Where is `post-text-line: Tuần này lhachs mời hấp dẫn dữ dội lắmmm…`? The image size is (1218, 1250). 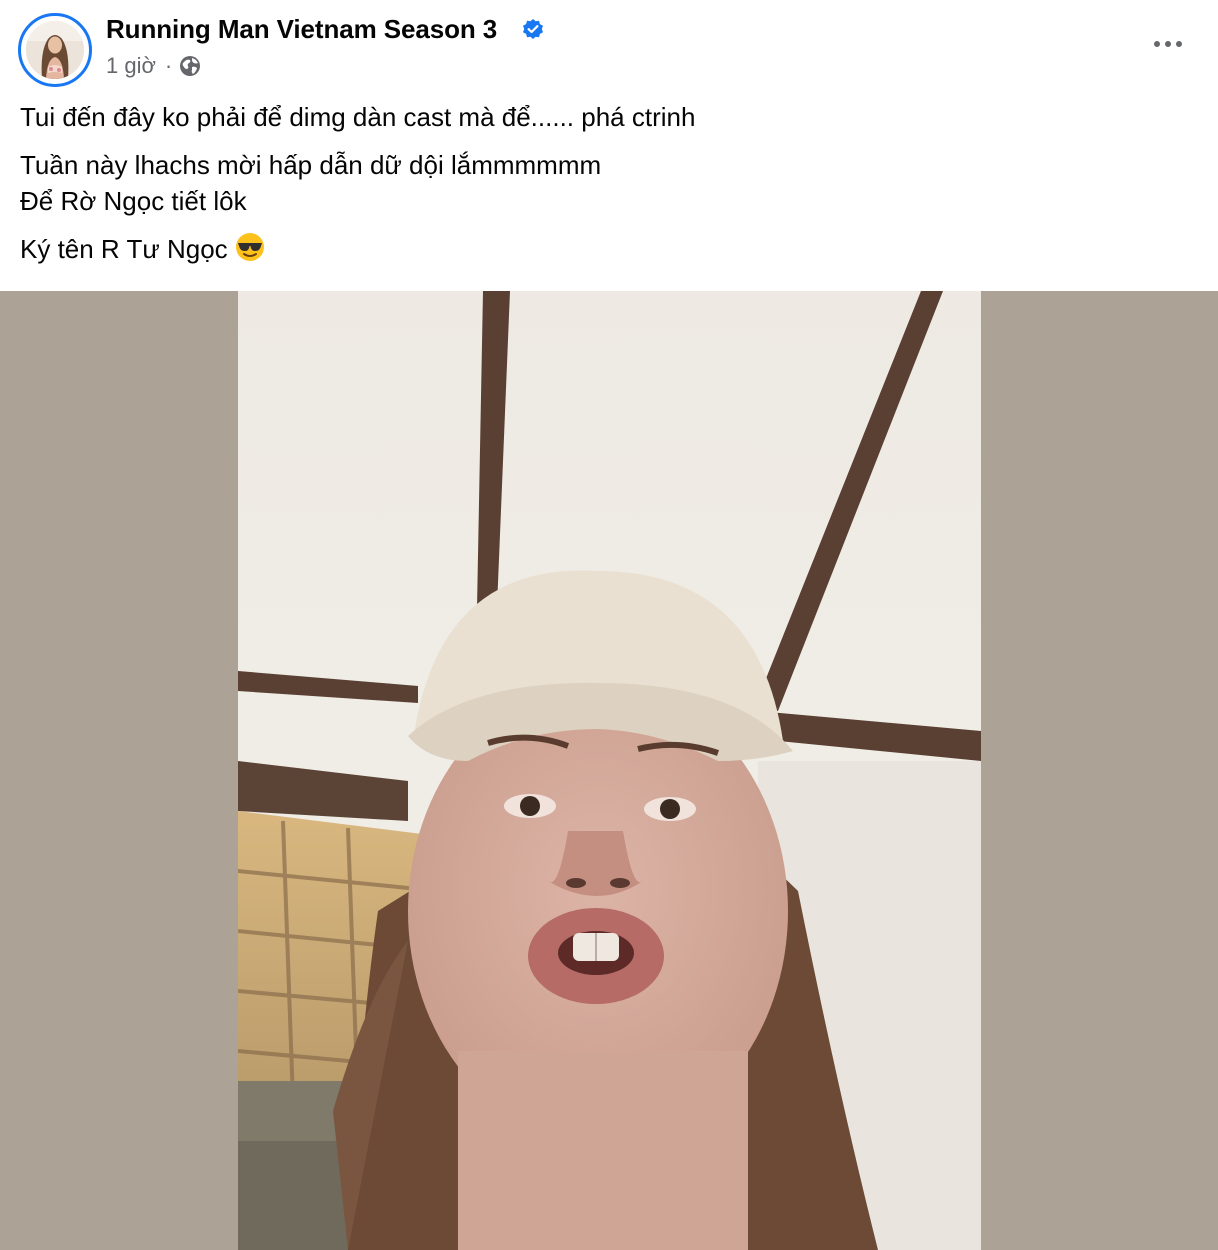
post-text-line: Tuần này lhachs mời hấp dẫn dữ dội lắmmm… is located at coordinates (311, 165).